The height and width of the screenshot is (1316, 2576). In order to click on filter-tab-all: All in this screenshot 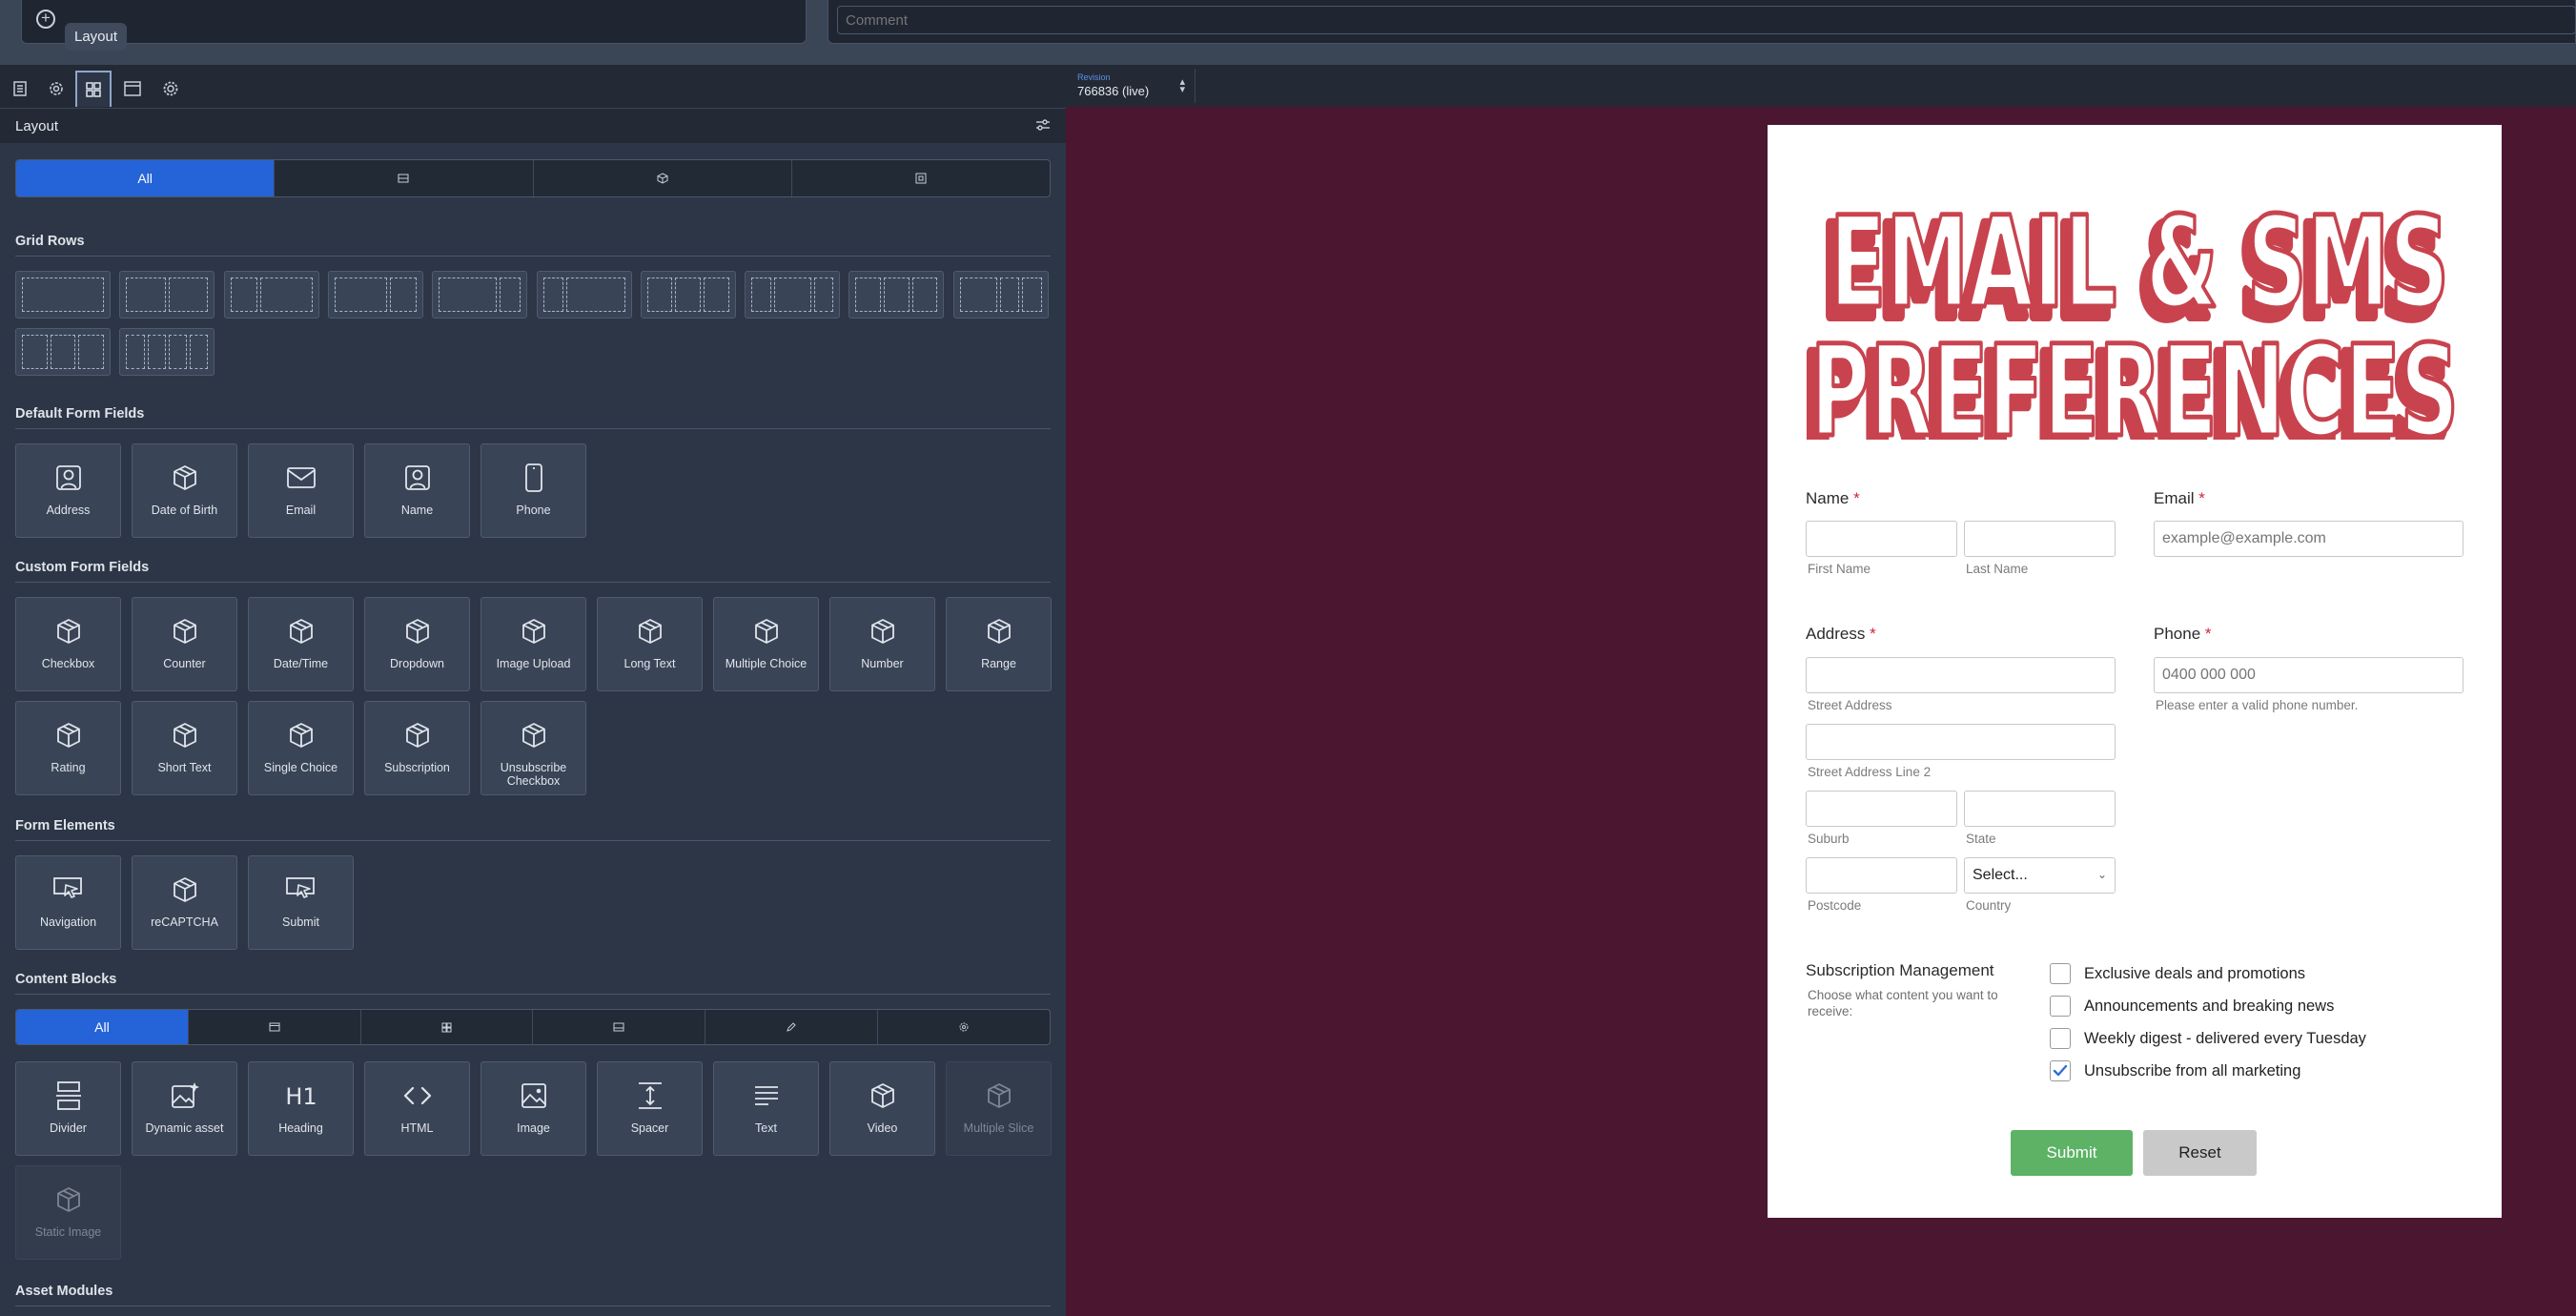, I will do `click(146, 178)`.